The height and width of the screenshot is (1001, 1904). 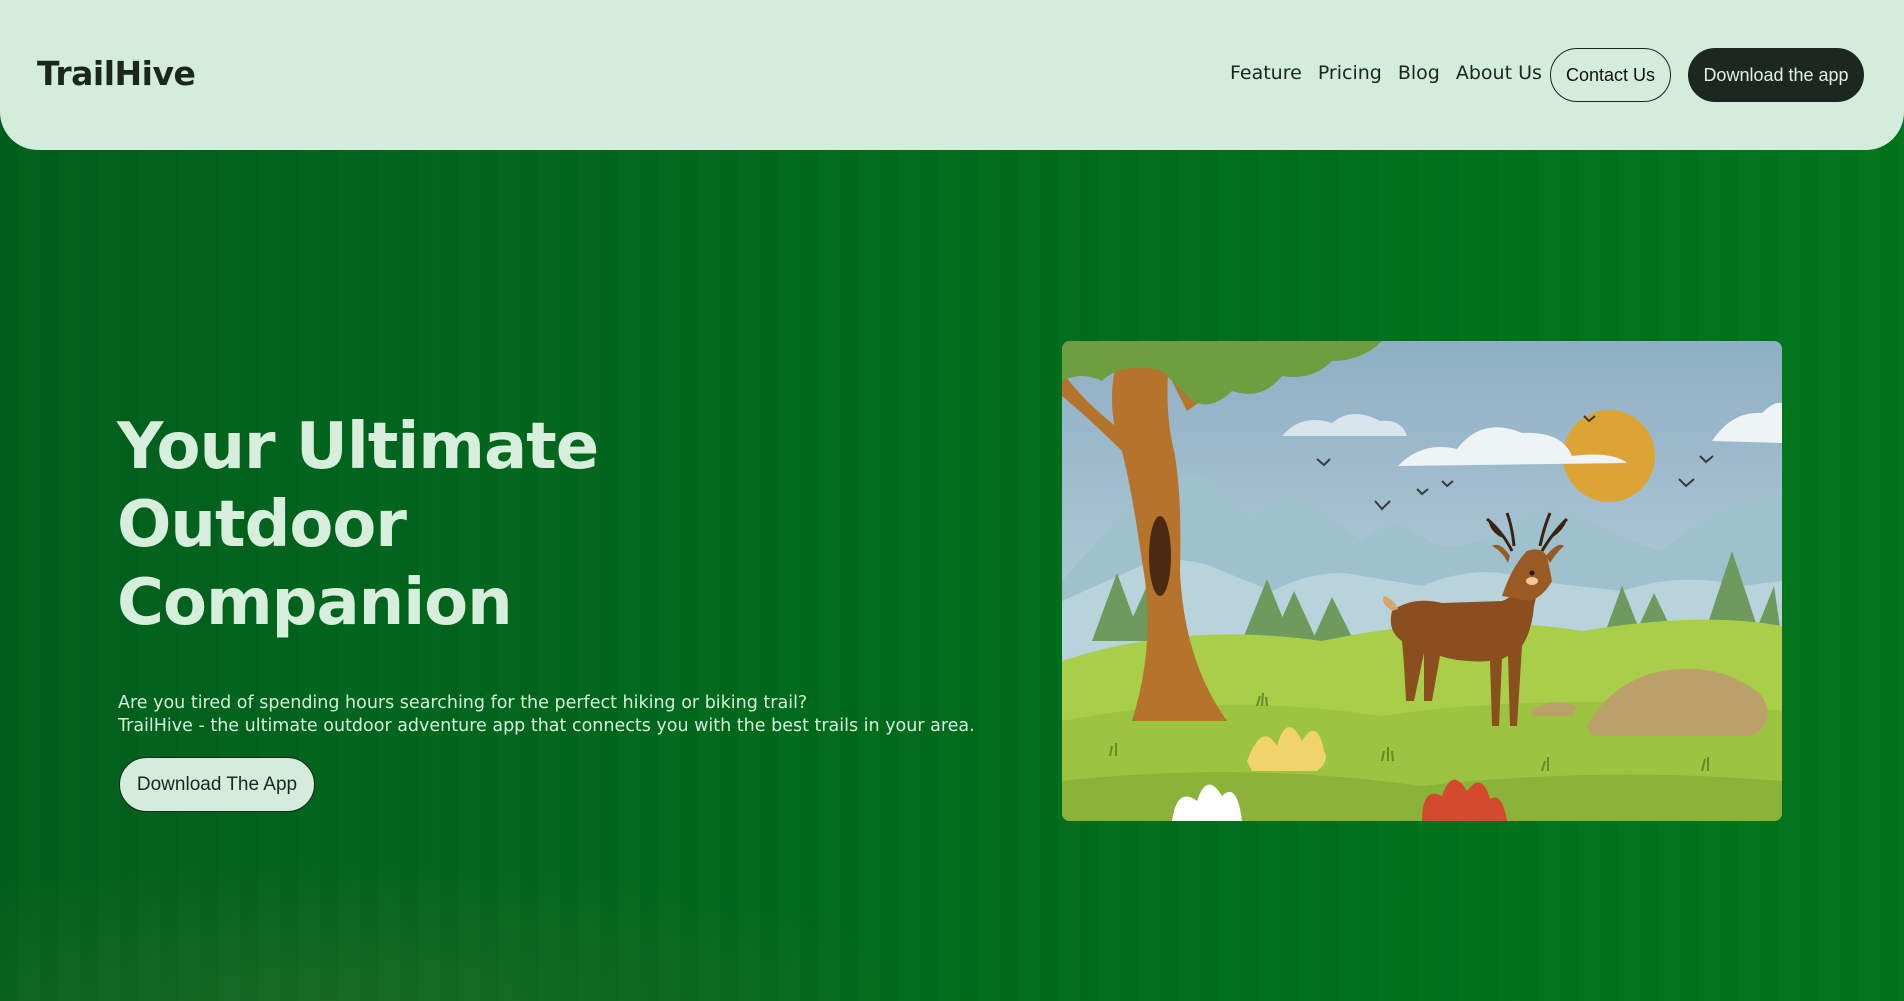 What do you see at coordinates (1386, 73) in the screenshot?
I see `main-nav: Feature Pricing Blog About Us` at bounding box center [1386, 73].